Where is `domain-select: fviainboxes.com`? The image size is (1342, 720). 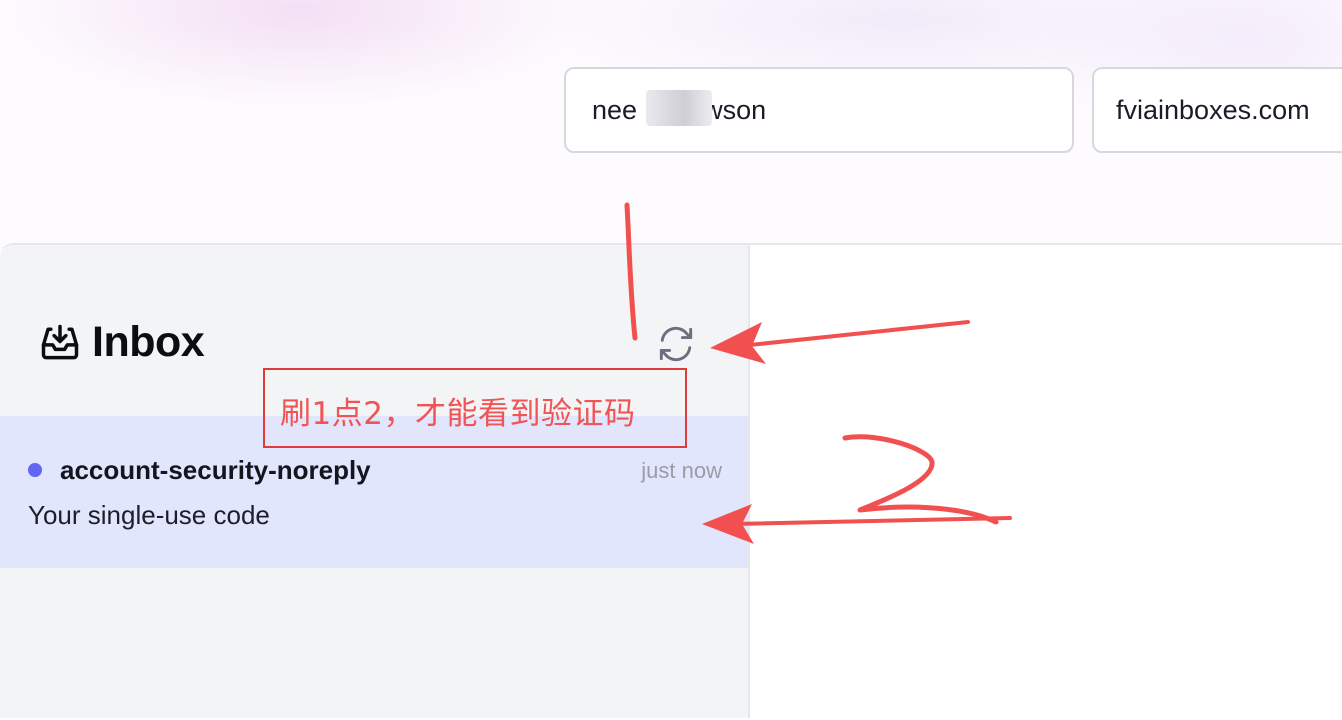
domain-select: fviainboxes.com is located at coordinates (1217, 110).